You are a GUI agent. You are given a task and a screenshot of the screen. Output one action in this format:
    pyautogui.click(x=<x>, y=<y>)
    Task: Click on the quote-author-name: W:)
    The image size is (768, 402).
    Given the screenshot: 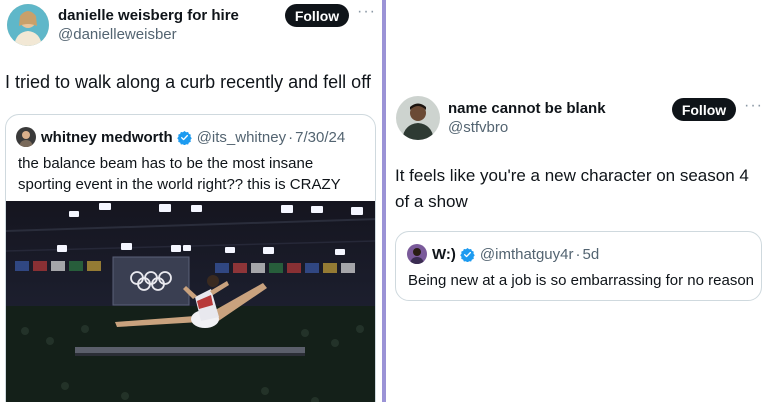 What is the action you would take?
    pyautogui.click(x=444, y=254)
    